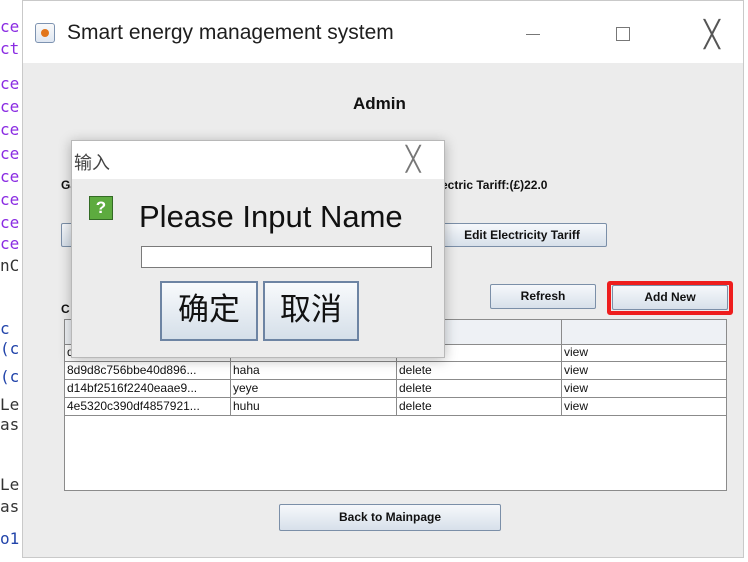 The height and width of the screenshot is (562, 748). What do you see at coordinates (10, 265) in the screenshot?
I see `code-fragment: nC` at bounding box center [10, 265].